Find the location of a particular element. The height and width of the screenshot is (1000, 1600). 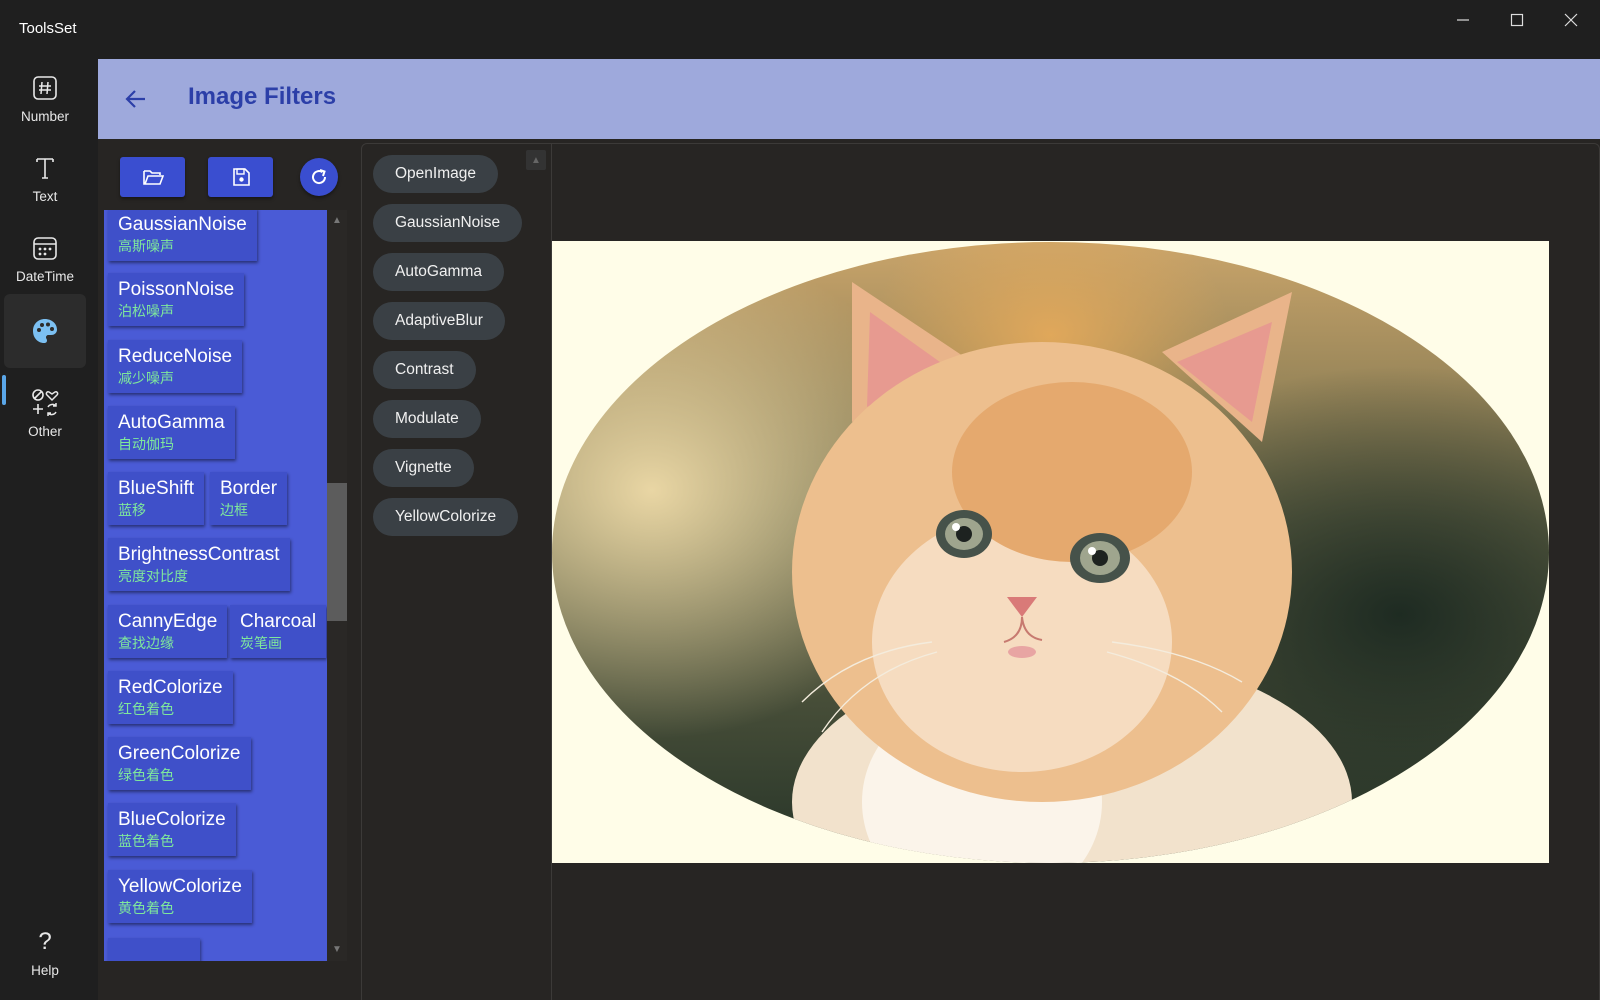

app-title: ToolsSet is located at coordinates (48, 28).